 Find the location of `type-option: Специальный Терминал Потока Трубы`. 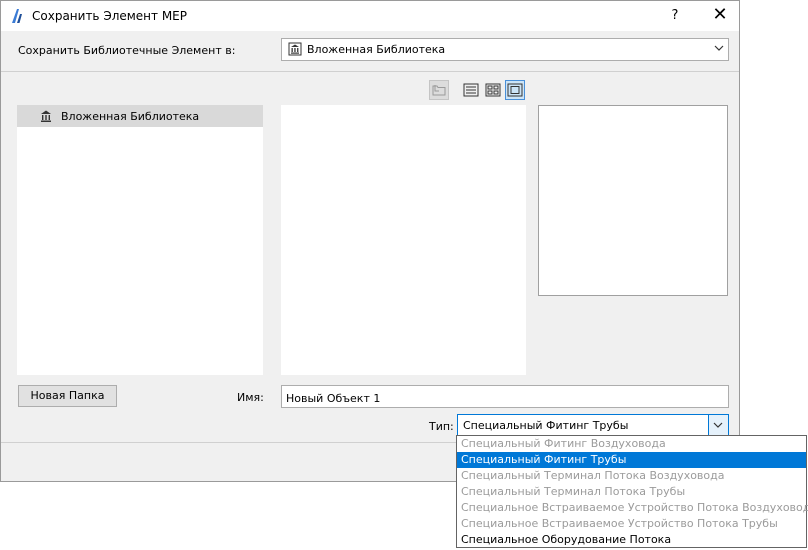

type-option: Специальный Терминал Потока Трубы is located at coordinates (573, 491).